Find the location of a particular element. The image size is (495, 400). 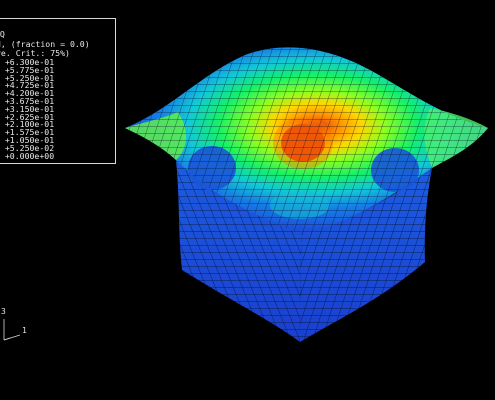

axis-triad: 3 1 is located at coordinates (20, 325).